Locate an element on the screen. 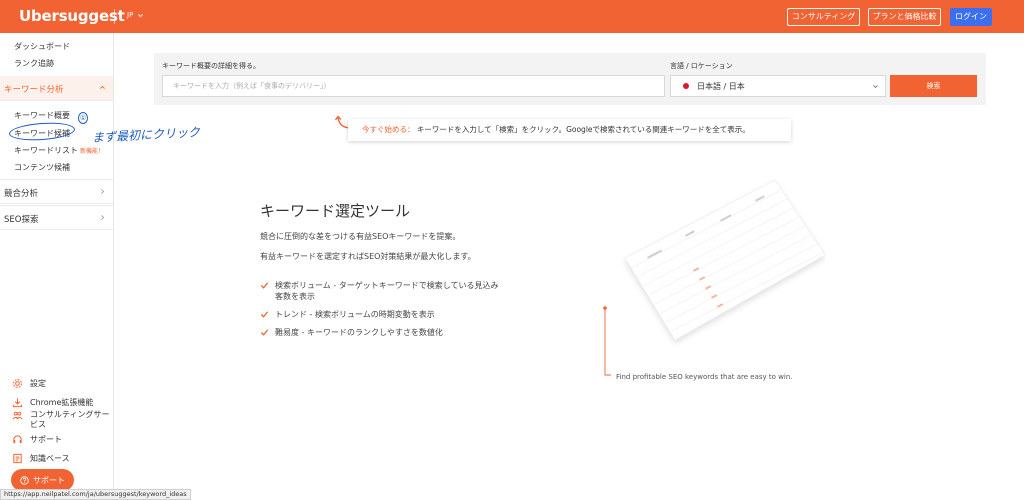 The height and width of the screenshot is (500, 1024). sidebar-item-label: キーワードリスト is located at coordinates (46, 150).